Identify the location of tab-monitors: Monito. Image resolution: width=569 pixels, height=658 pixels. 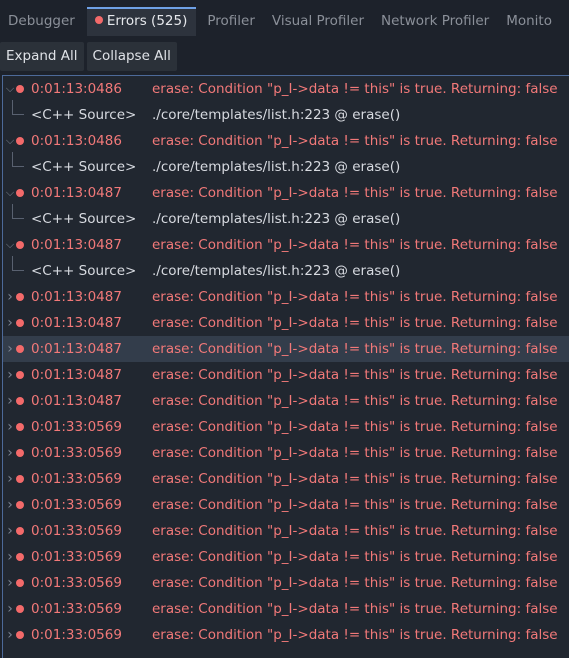
(529, 21).